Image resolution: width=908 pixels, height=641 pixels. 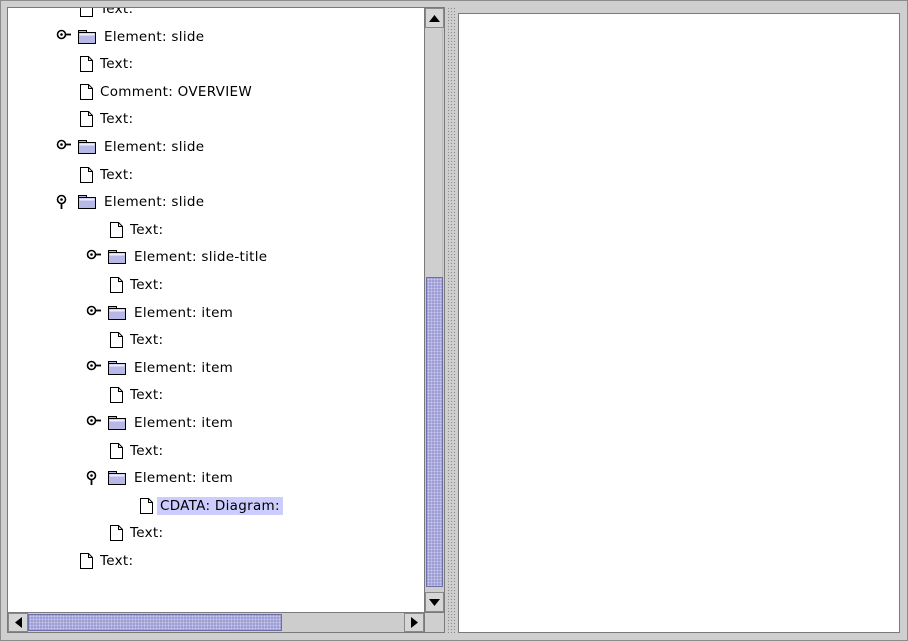 What do you see at coordinates (451, 320) in the screenshot?
I see `split-pane-divider` at bounding box center [451, 320].